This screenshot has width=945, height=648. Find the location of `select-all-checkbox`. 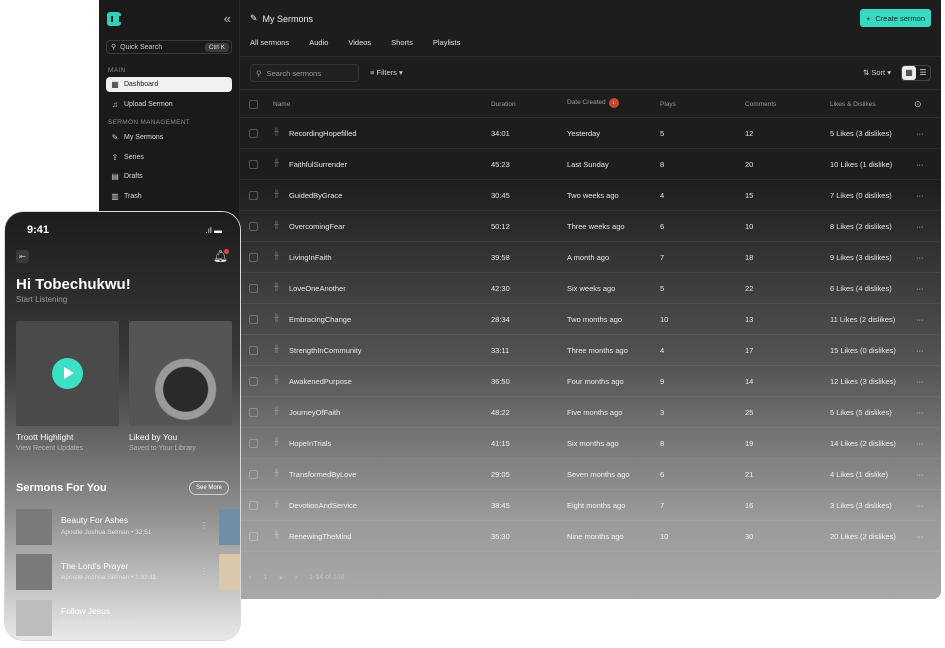

select-all-checkbox is located at coordinates (253, 104).